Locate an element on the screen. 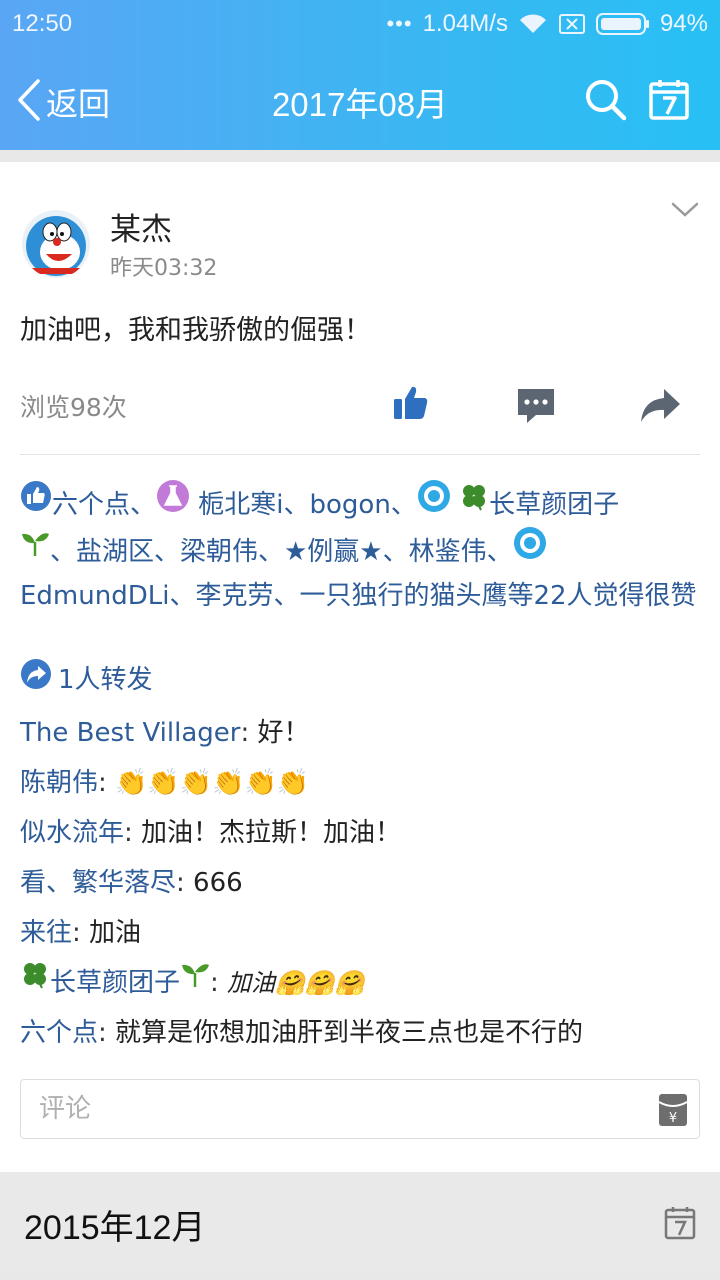 This screenshot has width=720, height=1280. forward-info: 1人转发 is located at coordinates (86, 677).